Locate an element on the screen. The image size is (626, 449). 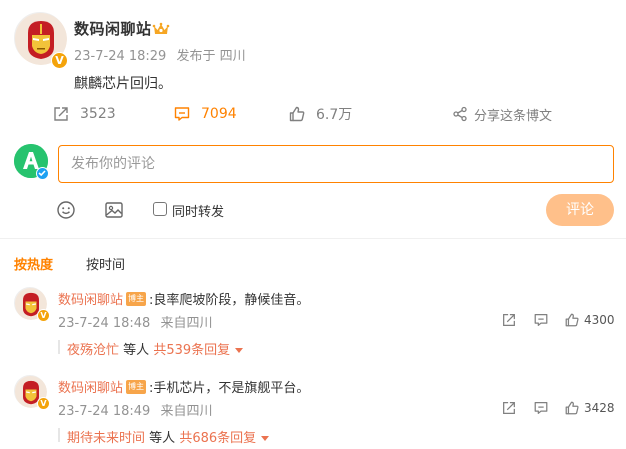
comment-meta: 23-7-24 18:49 来自四川 is located at coordinates (138, 409).